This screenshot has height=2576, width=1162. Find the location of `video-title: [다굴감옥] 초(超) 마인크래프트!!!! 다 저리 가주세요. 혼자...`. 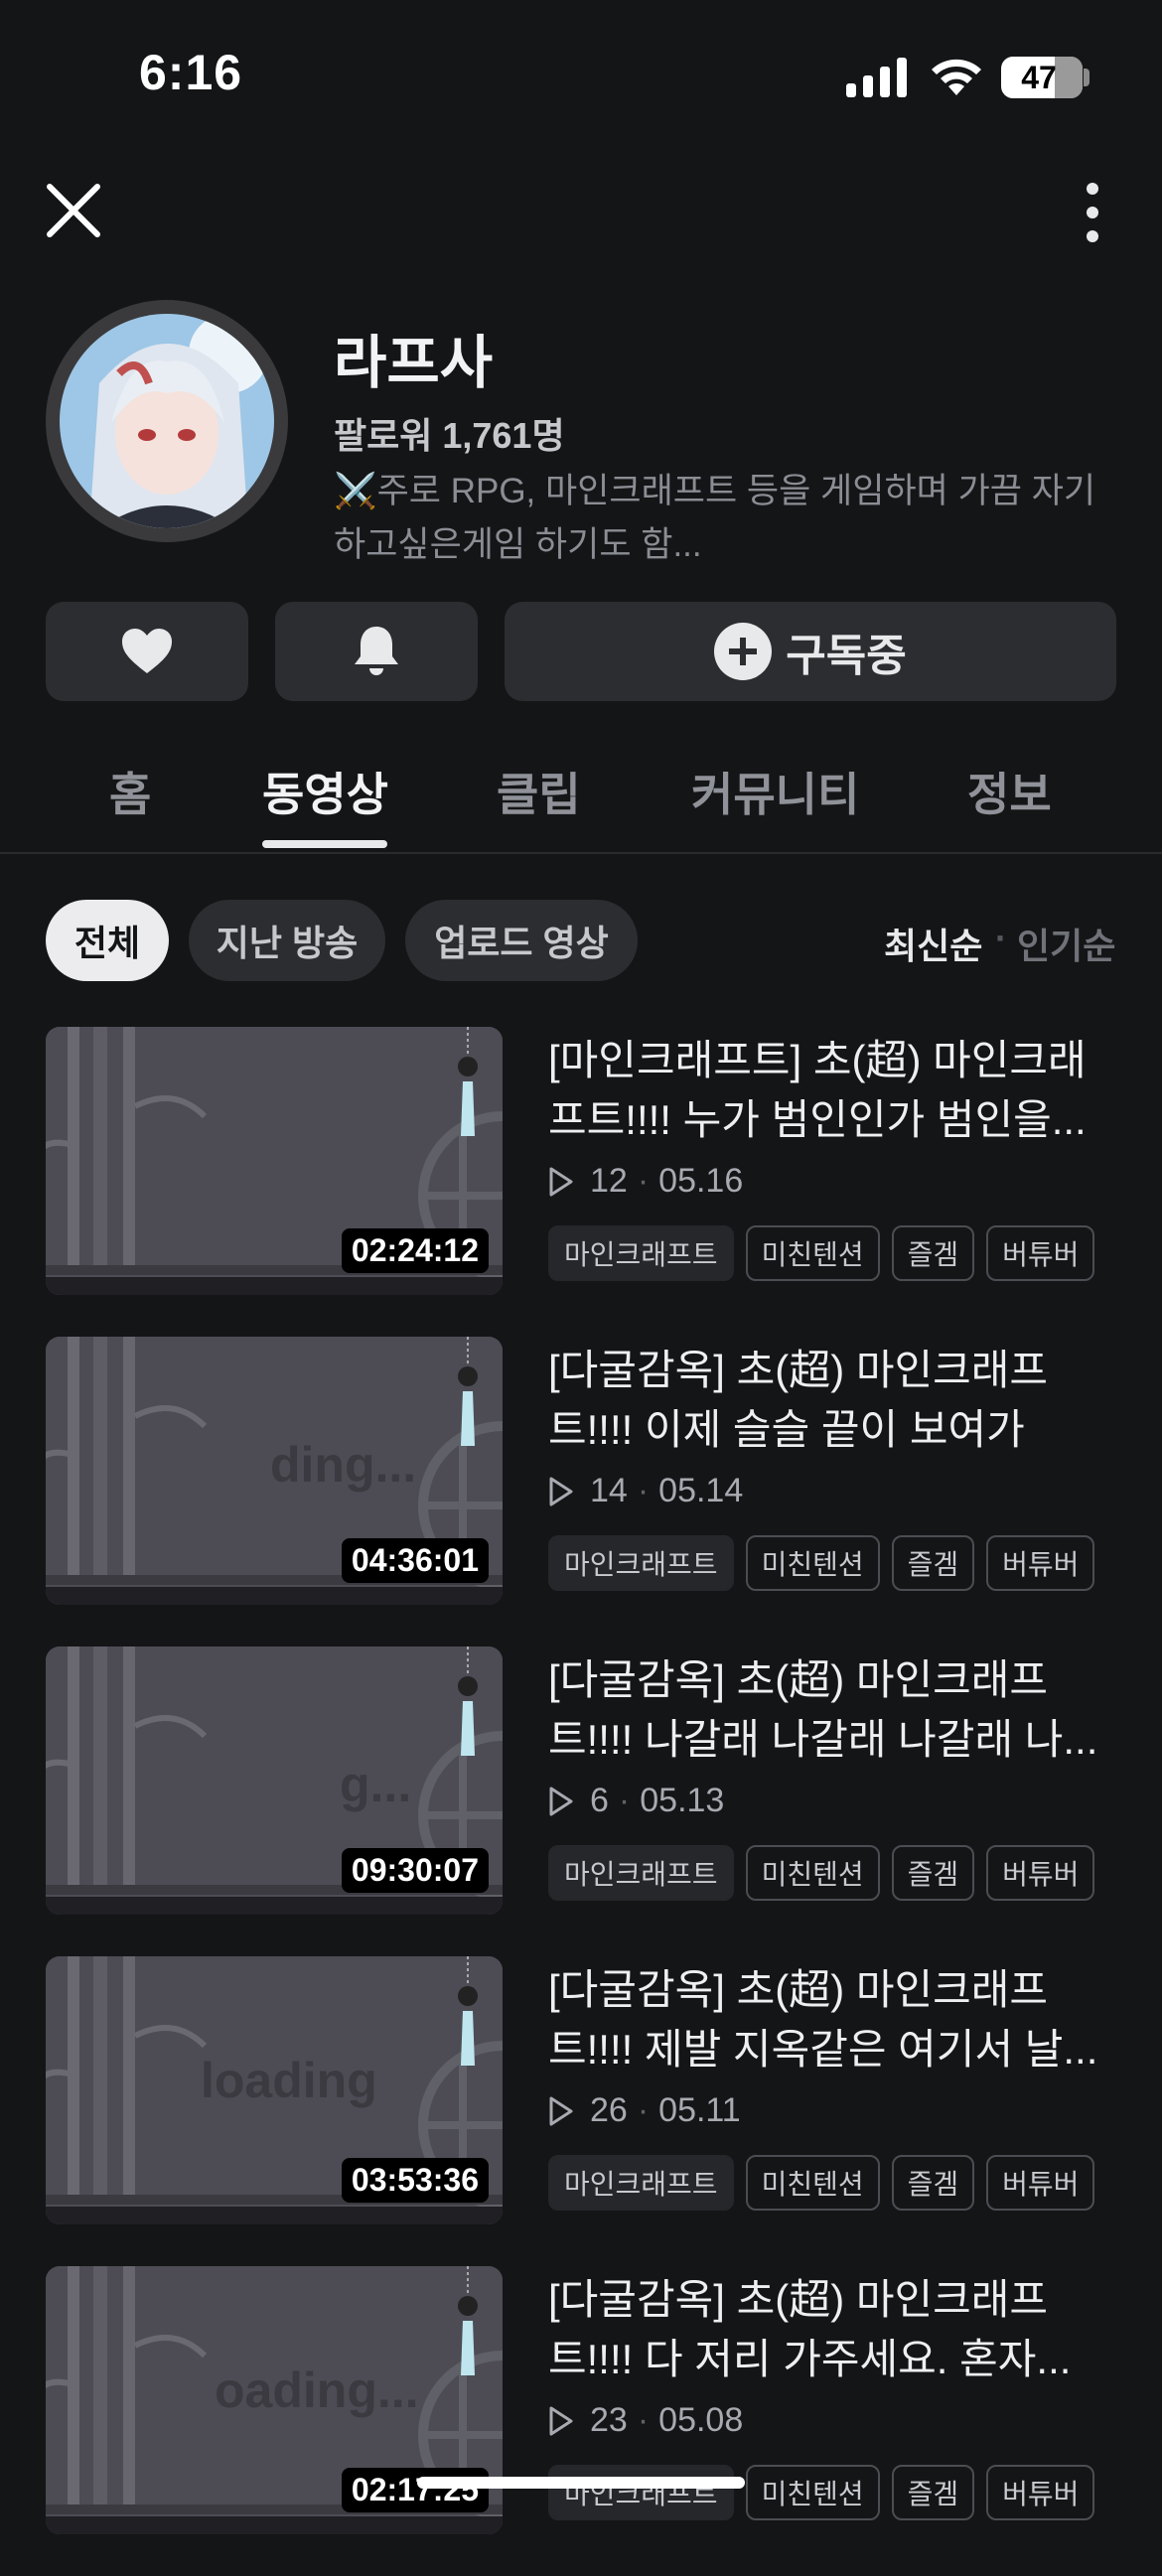

video-title: [다굴감옥] 초(超) 마인크래프트!!!! 다 저리 가주세요. 혼자... is located at coordinates (826, 2330).